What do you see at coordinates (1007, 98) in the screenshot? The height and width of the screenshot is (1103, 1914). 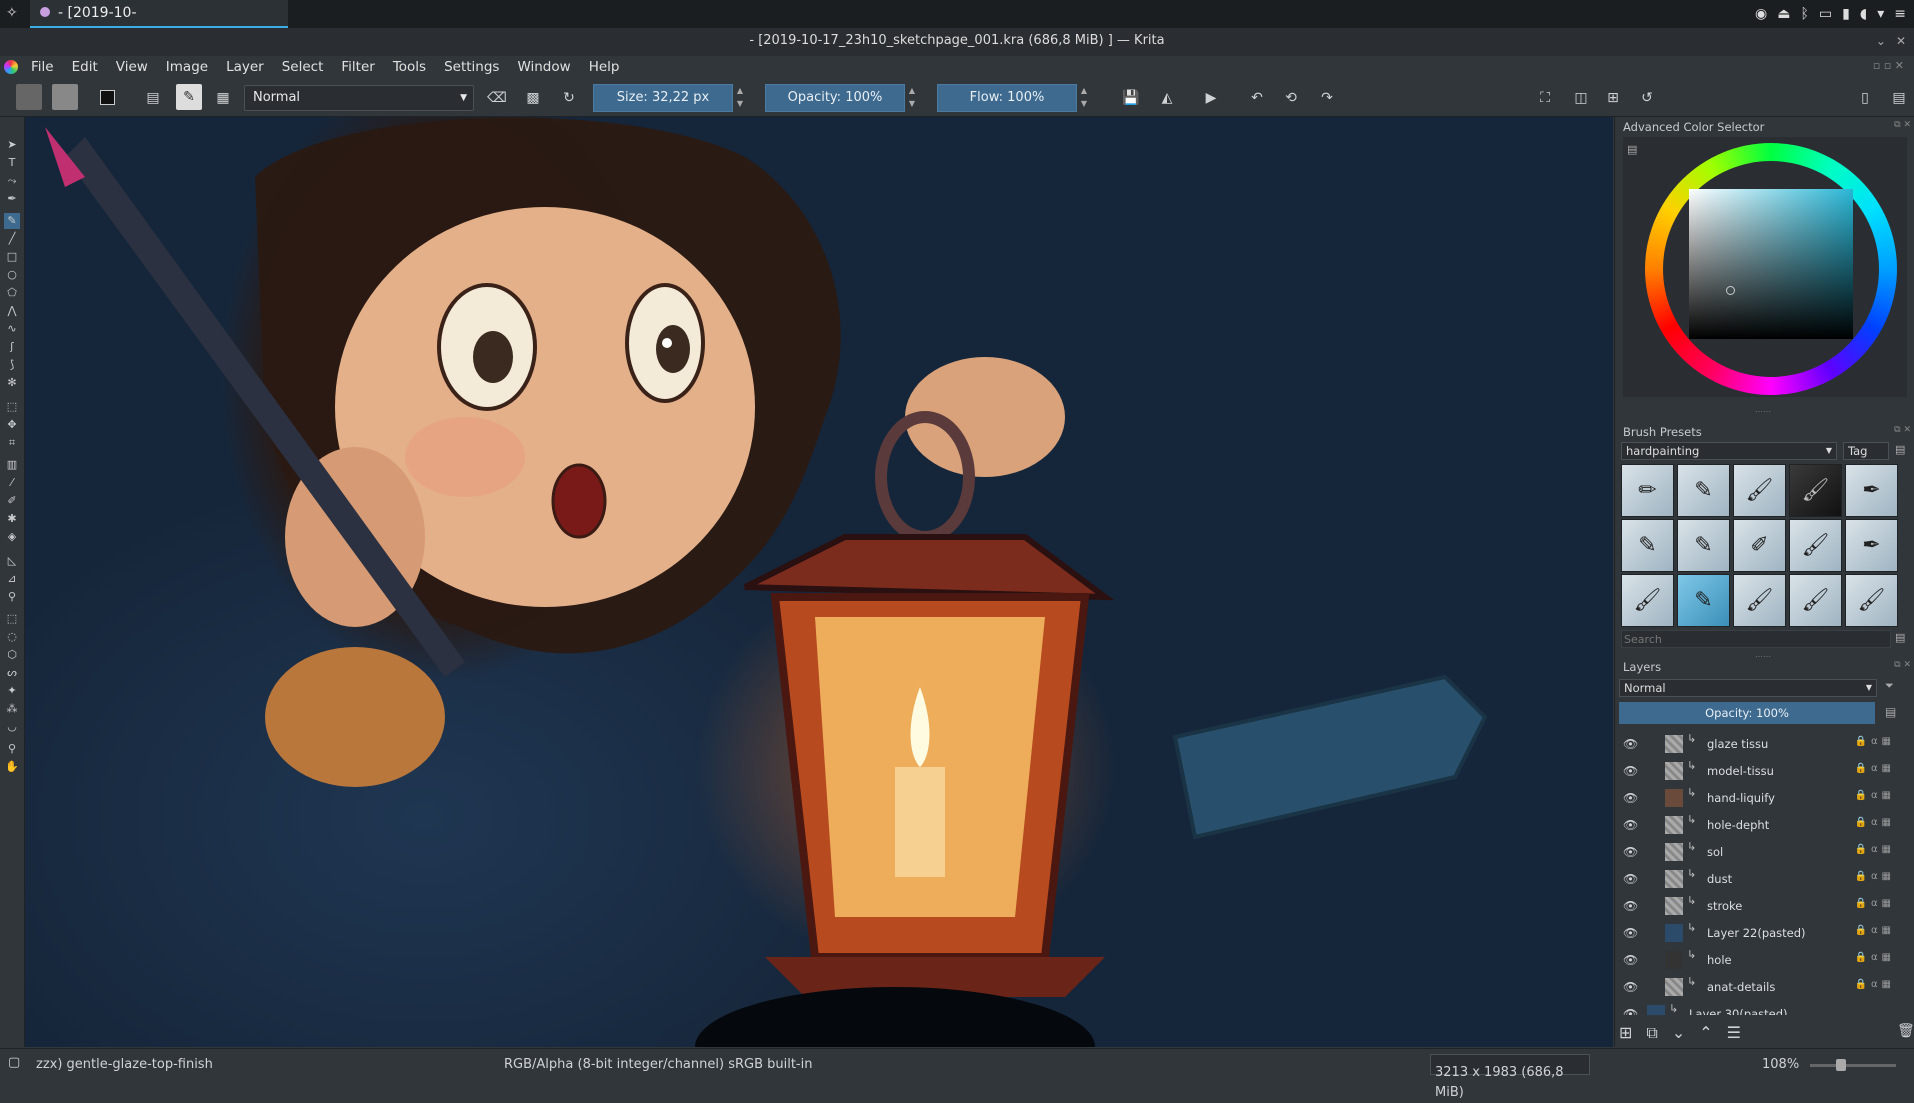 I see `flow-slider: Flow: 100%` at bounding box center [1007, 98].